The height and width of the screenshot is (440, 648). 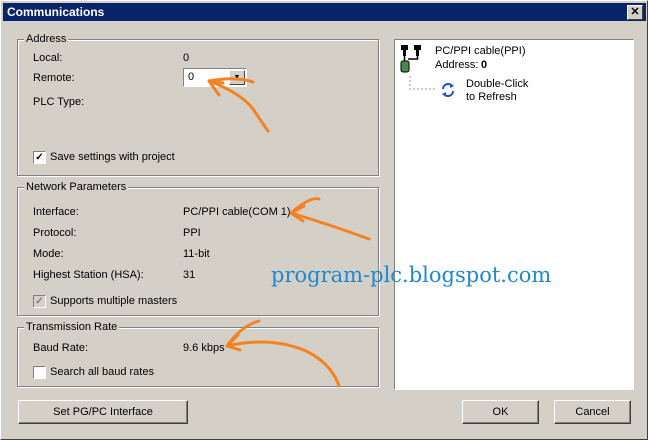 I want to click on interface-label: Interface:, so click(x=56, y=212).